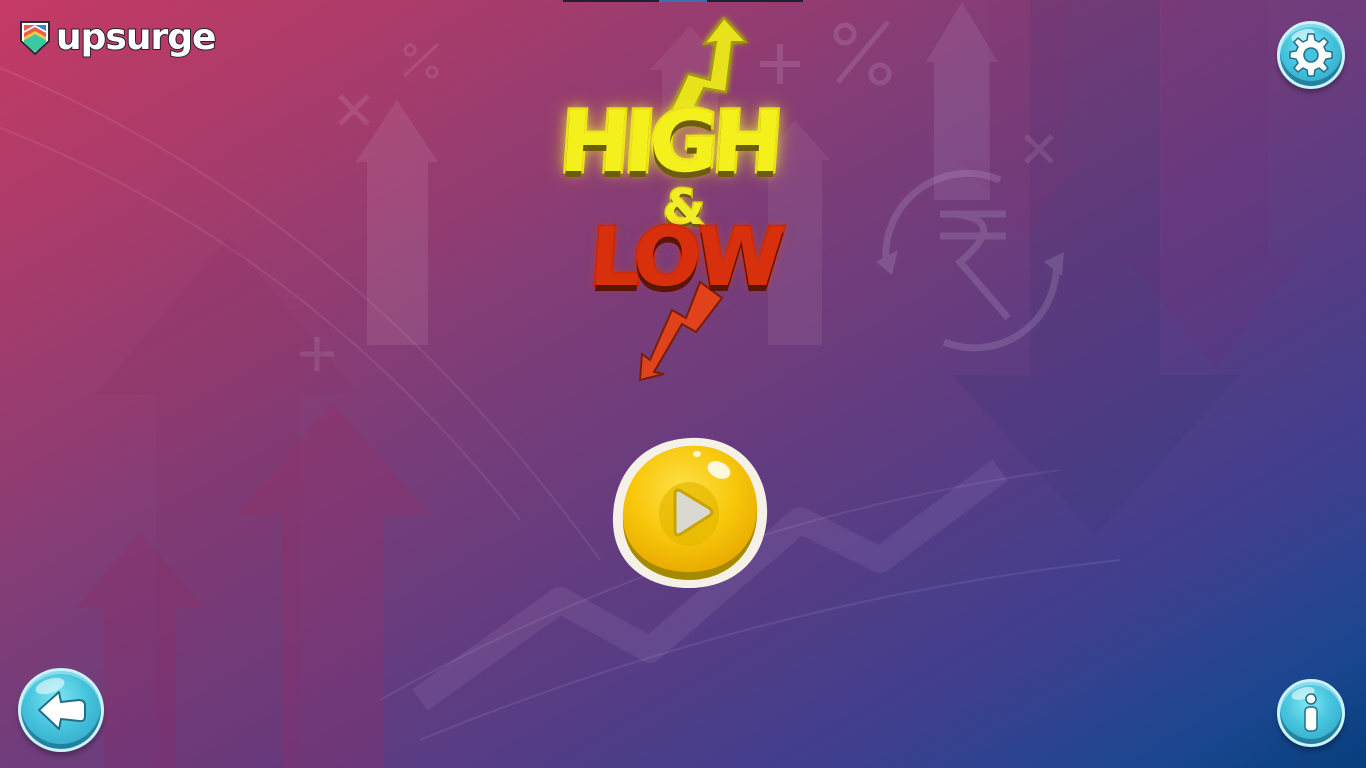  I want to click on upsurge-logo: upsurge, so click(117, 38).